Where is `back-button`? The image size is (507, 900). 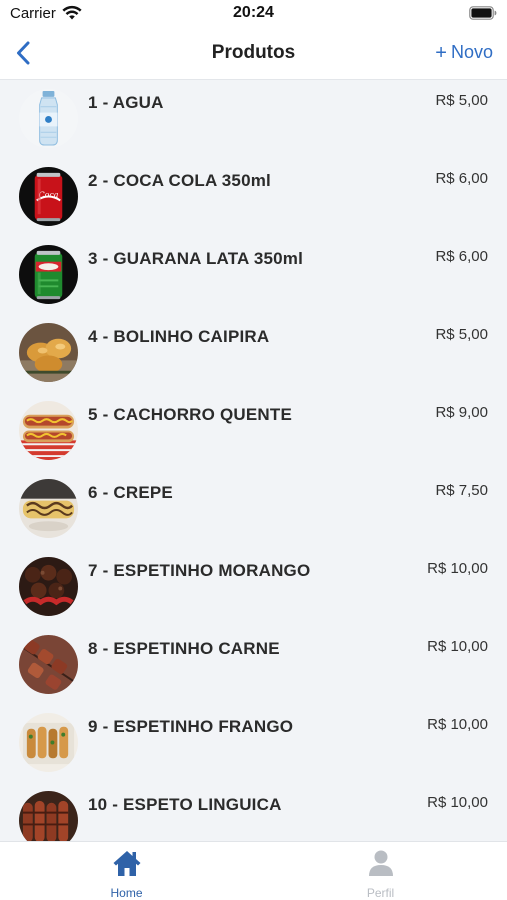 back-button is located at coordinates (23, 55).